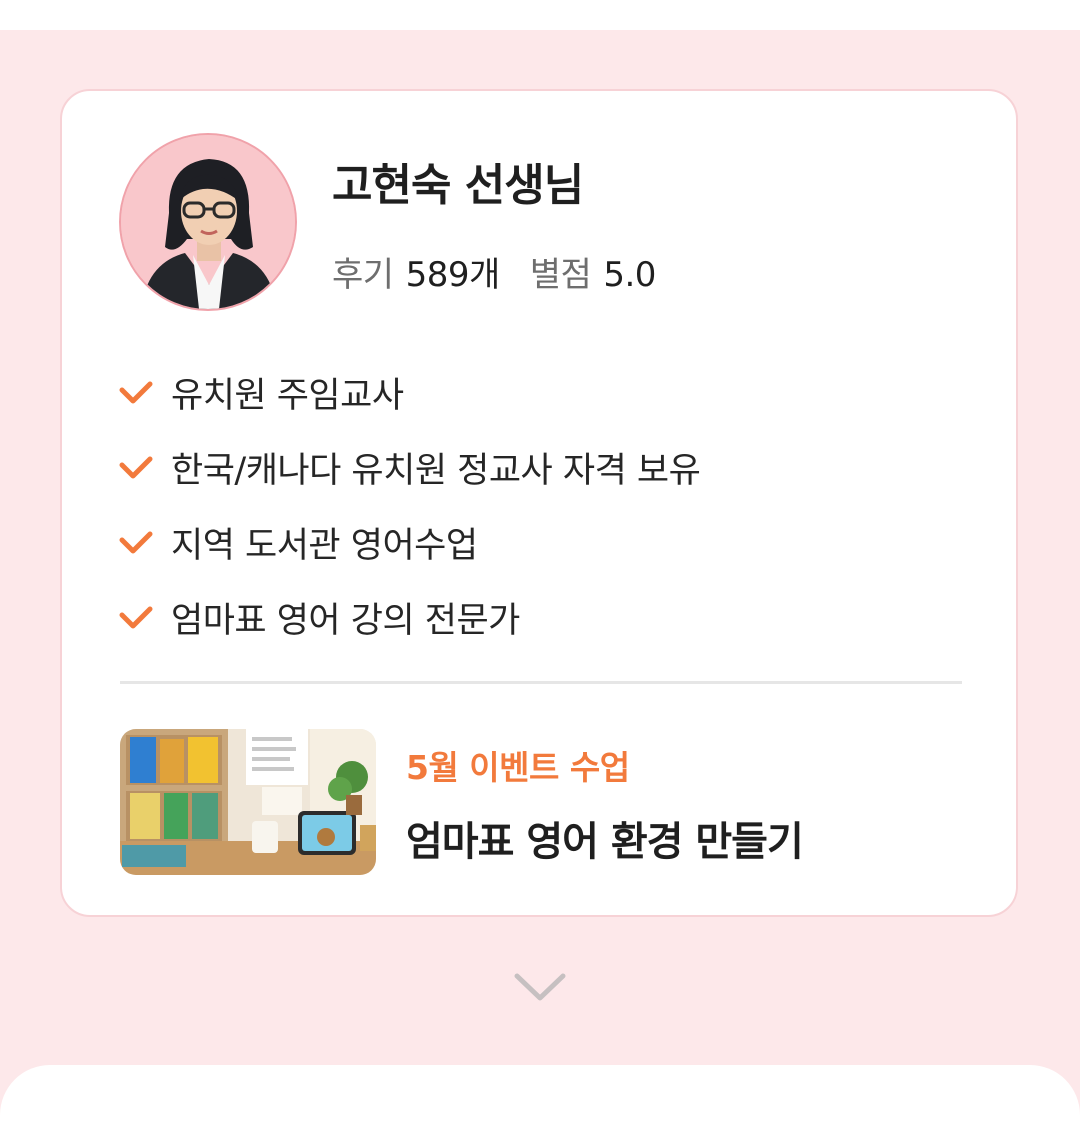 This screenshot has width=1080, height=1145. I want to click on event-tag: 5월 이벤트 수업, so click(518, 767).